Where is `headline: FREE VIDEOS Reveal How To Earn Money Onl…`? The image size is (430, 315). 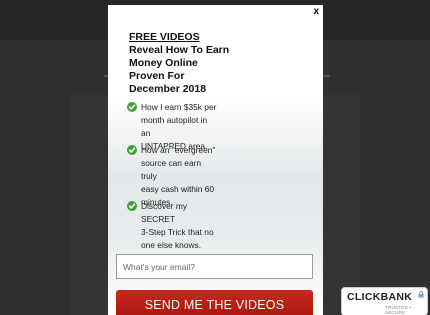
headline: FREE VIDEOS Reveal How To Earn Money Onl… is located at coordinates (224, 63).